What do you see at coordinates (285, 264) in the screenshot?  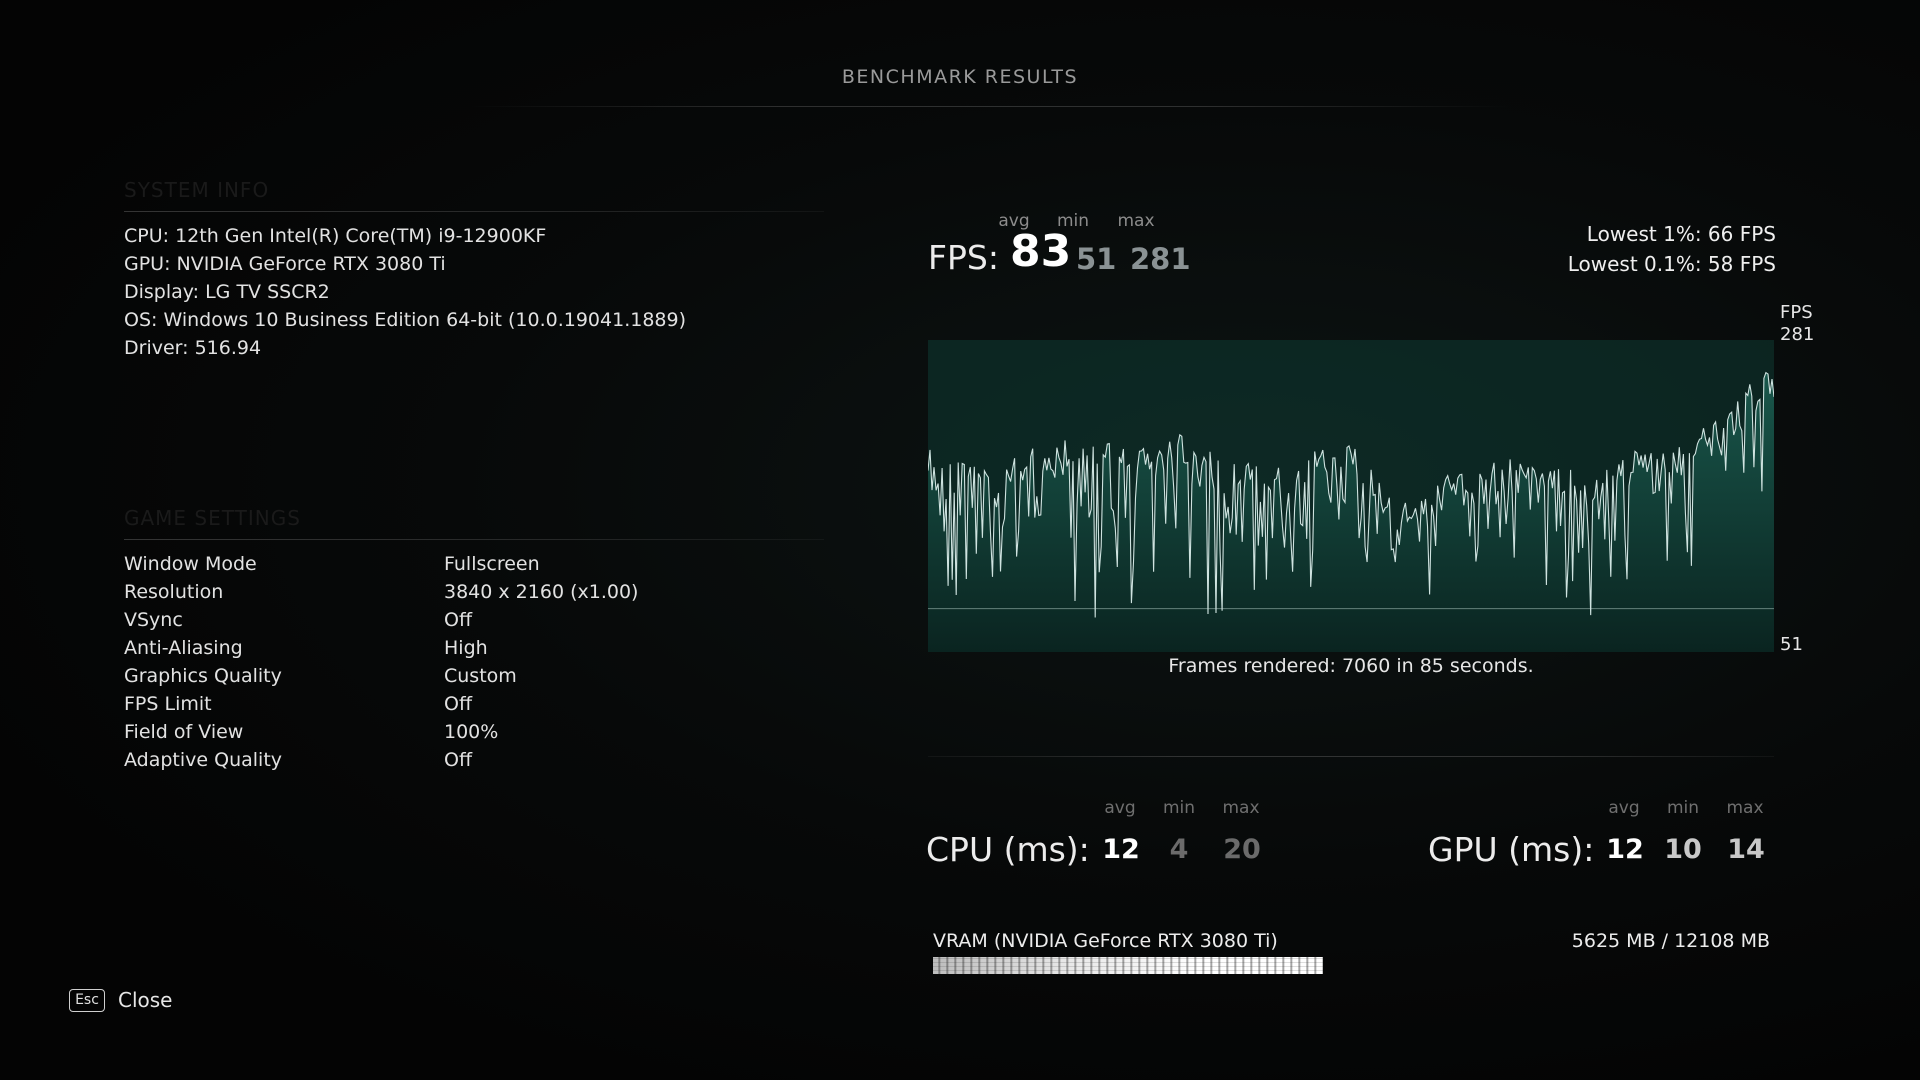 I see `system-info-gpu: GPU: NVIDIA GeForce RTX 3080 Ti` at bounding box center [285, 264].